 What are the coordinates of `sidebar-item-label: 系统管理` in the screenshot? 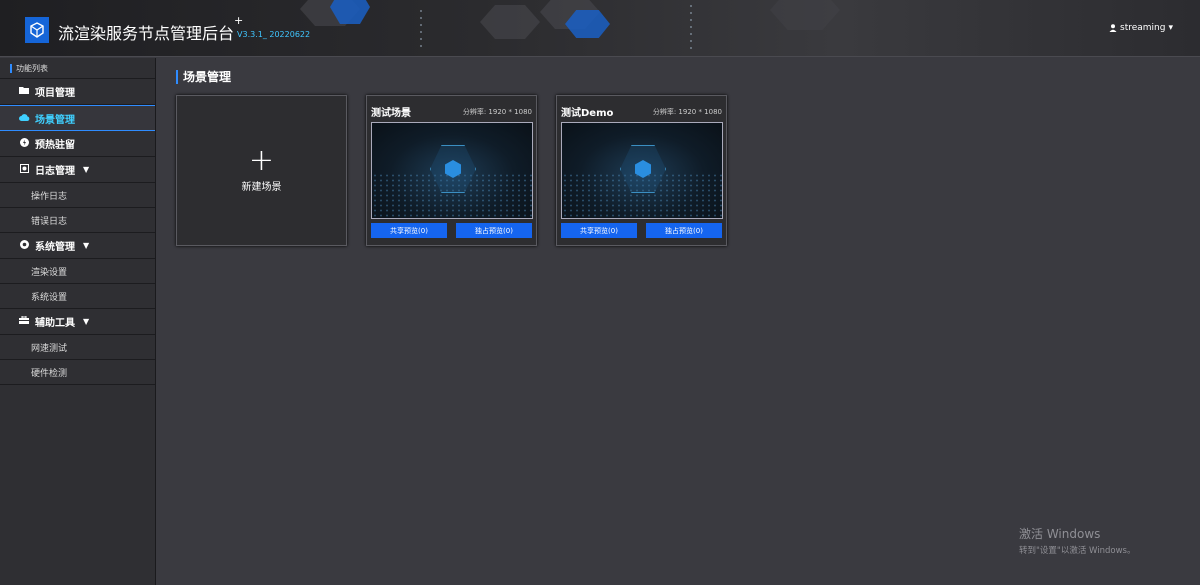 It's located at (55, 247).